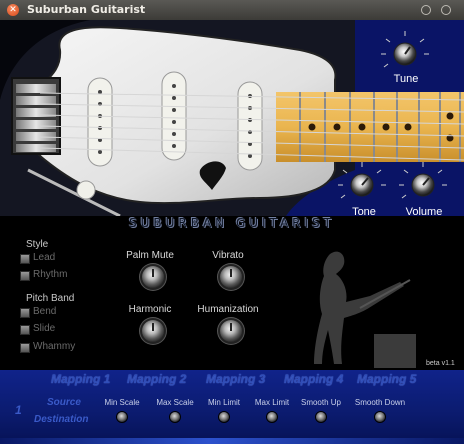 The height and width of the screenshot is (444, 464). I want to click on vibrato-knob, so click(231, 277).